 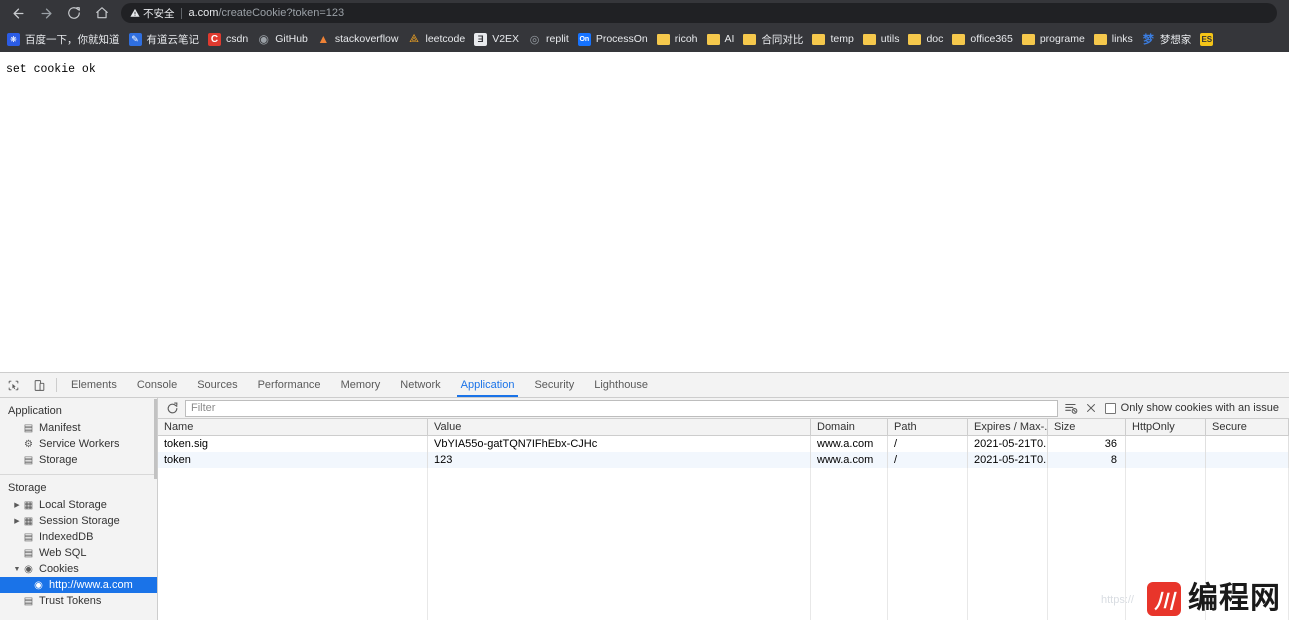 What do you see at coordinates (775, 39) in the screenshot?
I see `bookmark-item: 合同对比` at bounding box center [775, 39].